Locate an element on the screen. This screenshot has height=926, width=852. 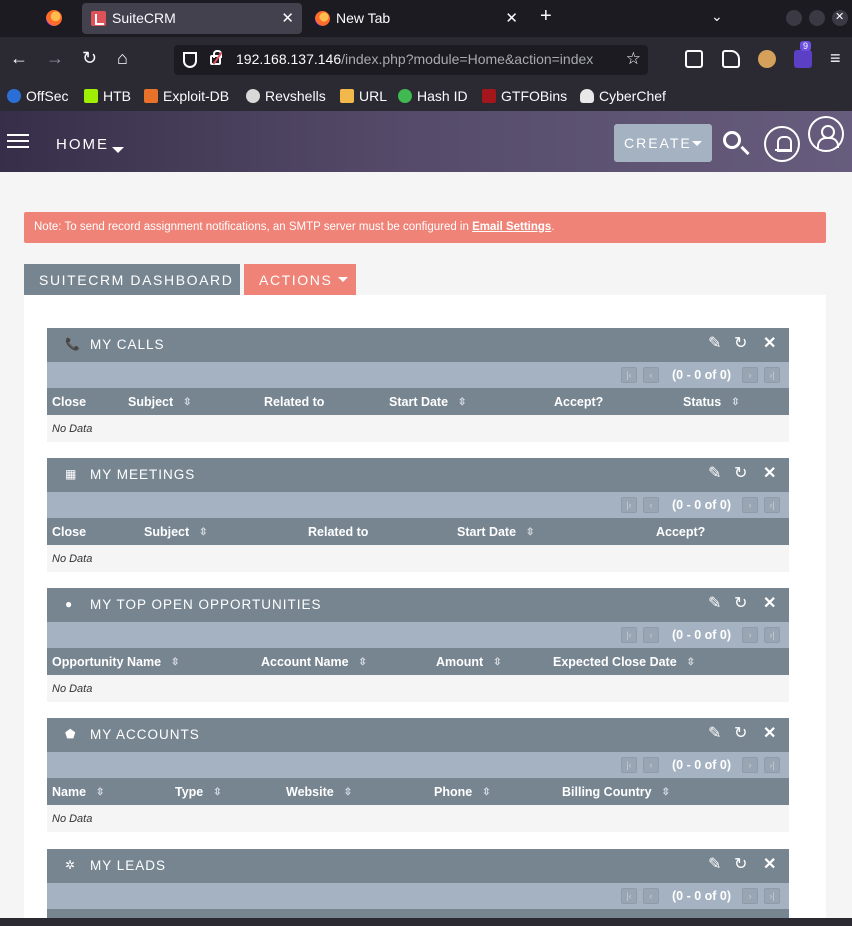
home-icon: ⌂ is located at coordinates (122, 58).